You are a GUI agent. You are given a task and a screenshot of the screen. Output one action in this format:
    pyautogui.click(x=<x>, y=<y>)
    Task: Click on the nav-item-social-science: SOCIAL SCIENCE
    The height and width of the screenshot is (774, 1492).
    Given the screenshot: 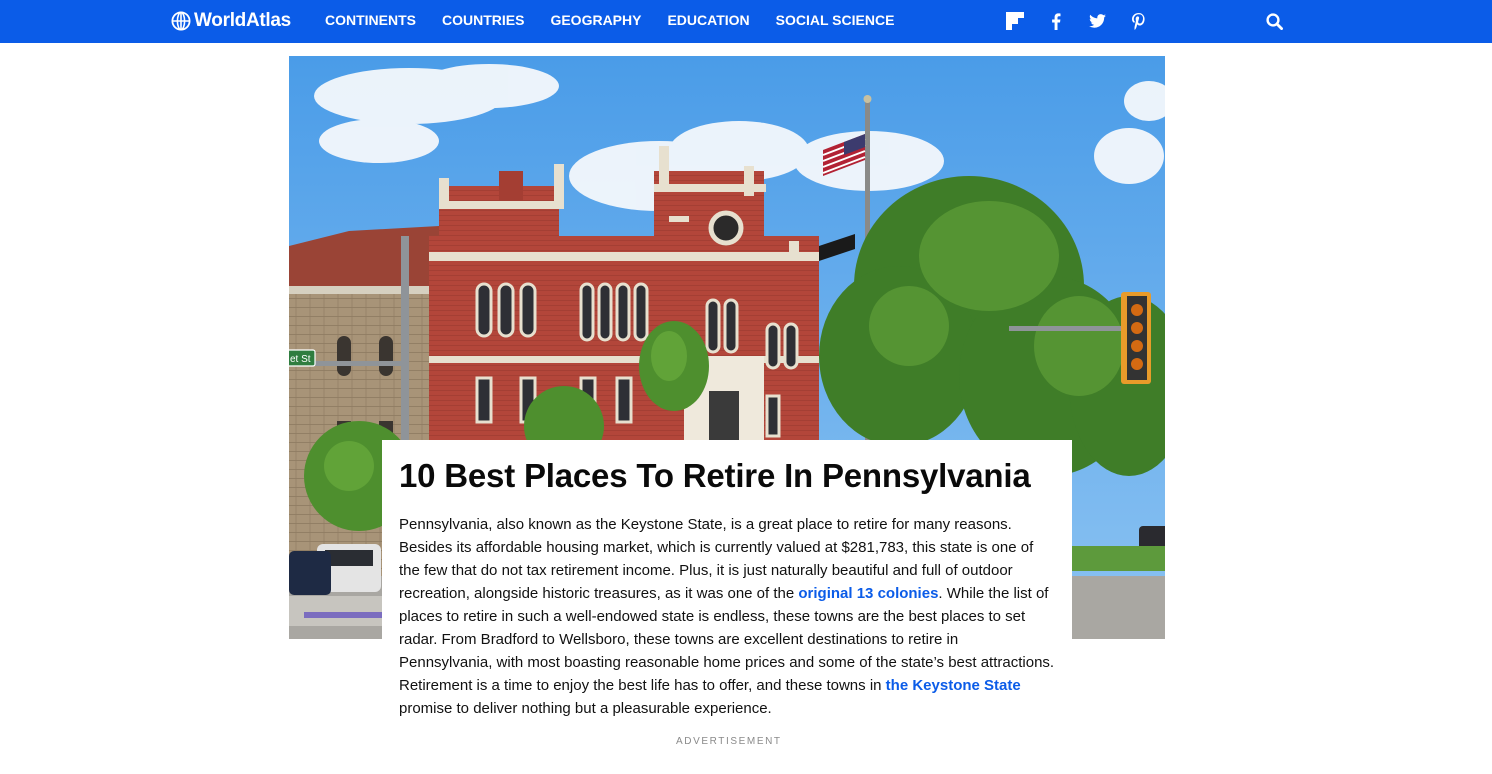 What is the action you would take?
    pyautogui.click(x=835, y=20)
    